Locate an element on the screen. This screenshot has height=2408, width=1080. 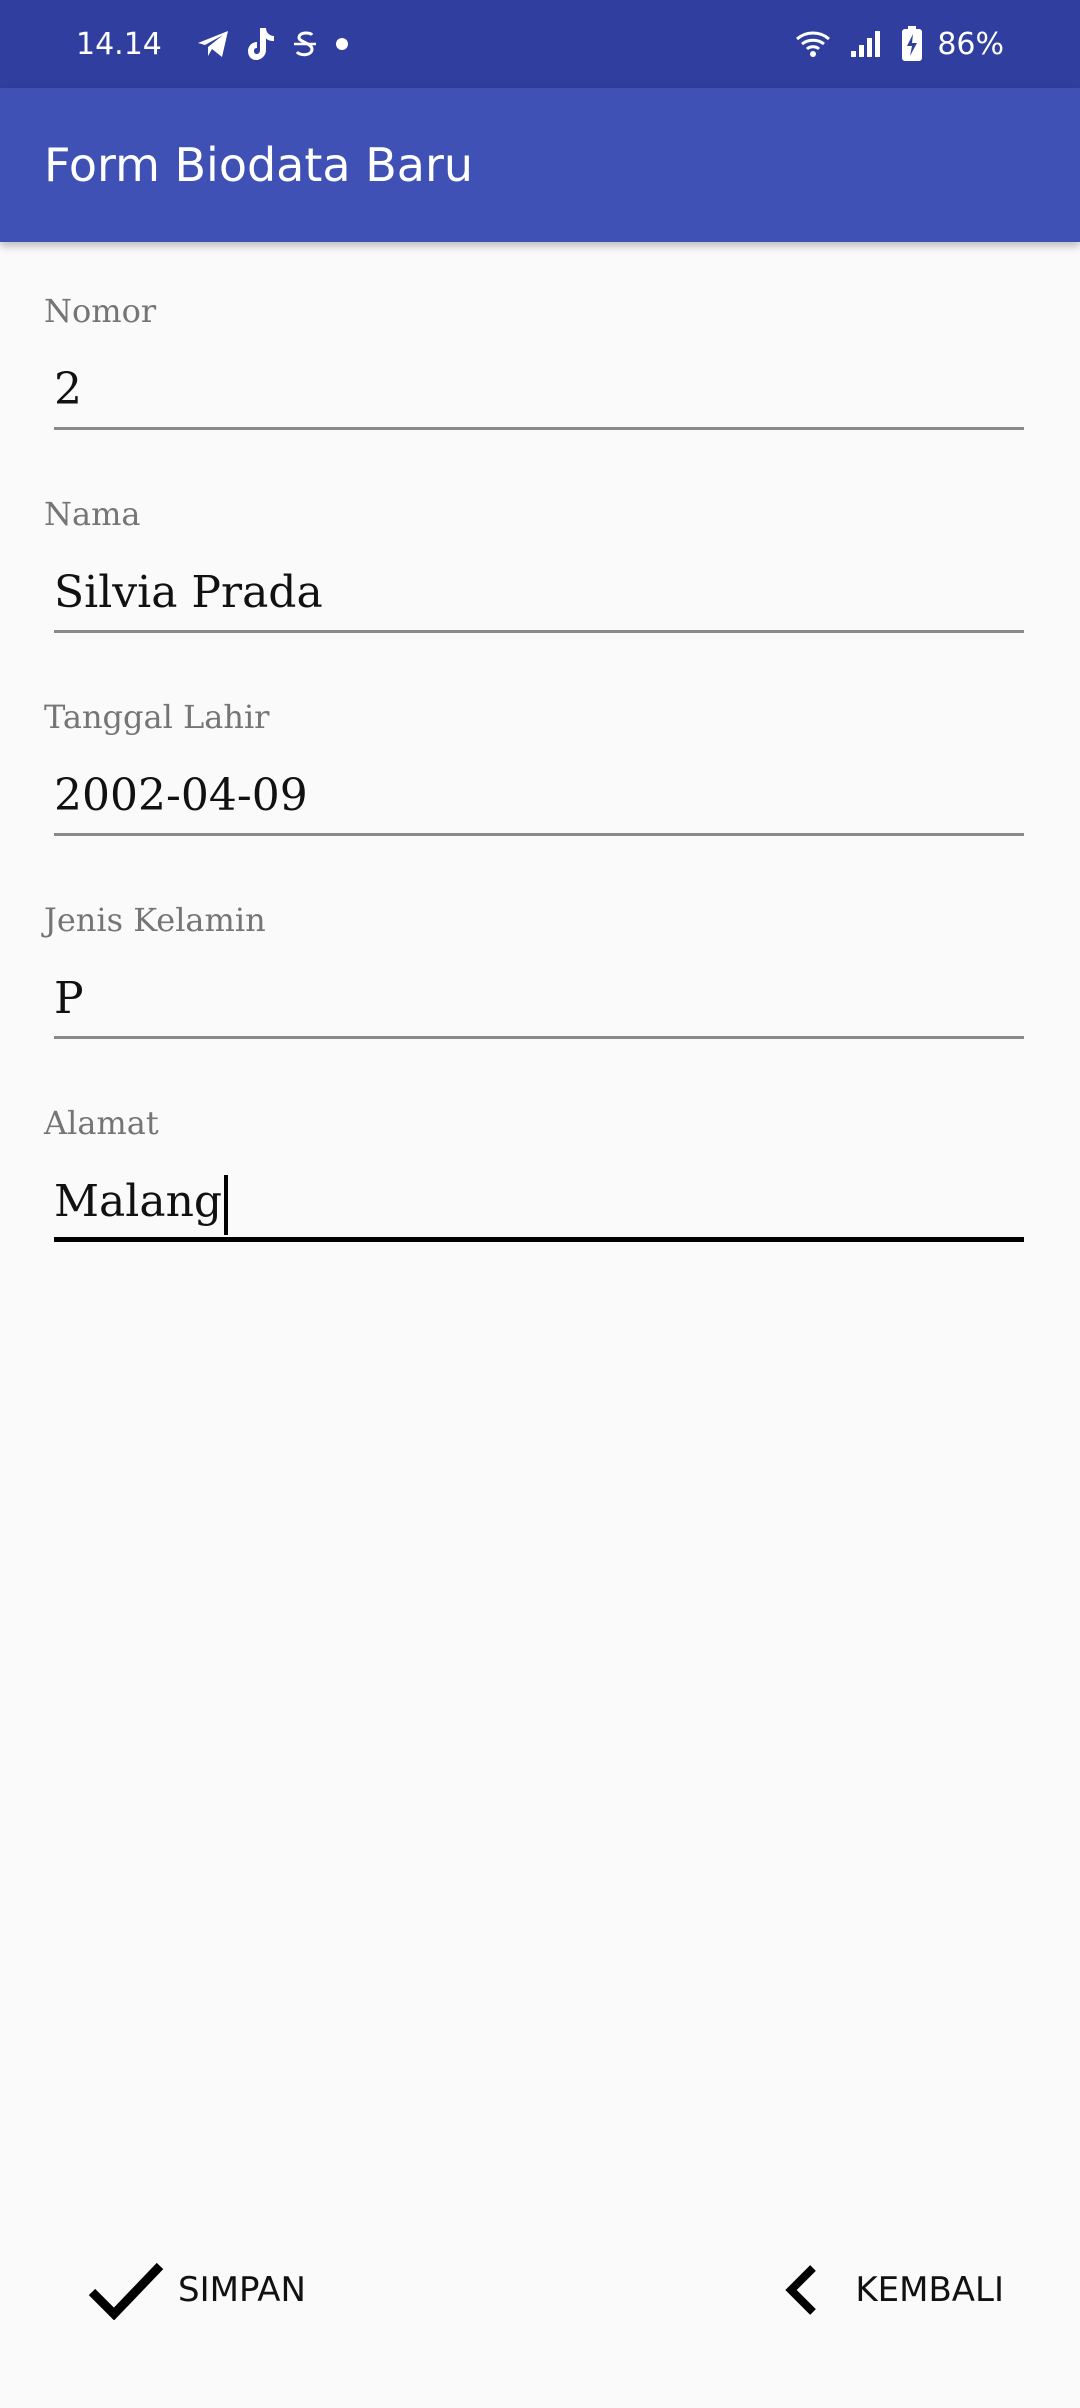
field-jenis-kelamin: Jenis Kelamin P is located at coordinates (540, 1001).